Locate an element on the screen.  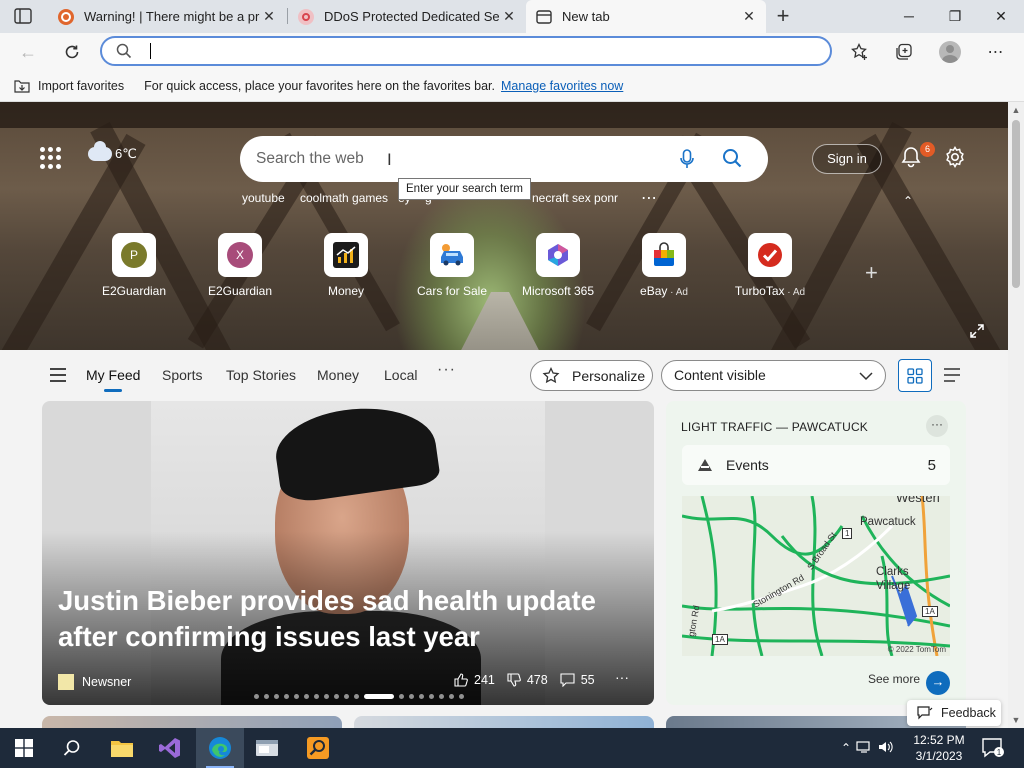
quick-link-e2guardian-p: P E2Guardian is located at coordinates (134, 265).